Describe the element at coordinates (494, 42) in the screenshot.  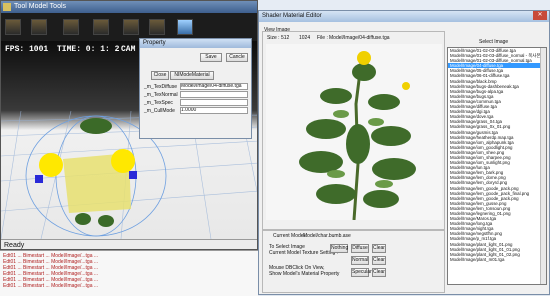
I see `select-image-label: Select Image` at that location.